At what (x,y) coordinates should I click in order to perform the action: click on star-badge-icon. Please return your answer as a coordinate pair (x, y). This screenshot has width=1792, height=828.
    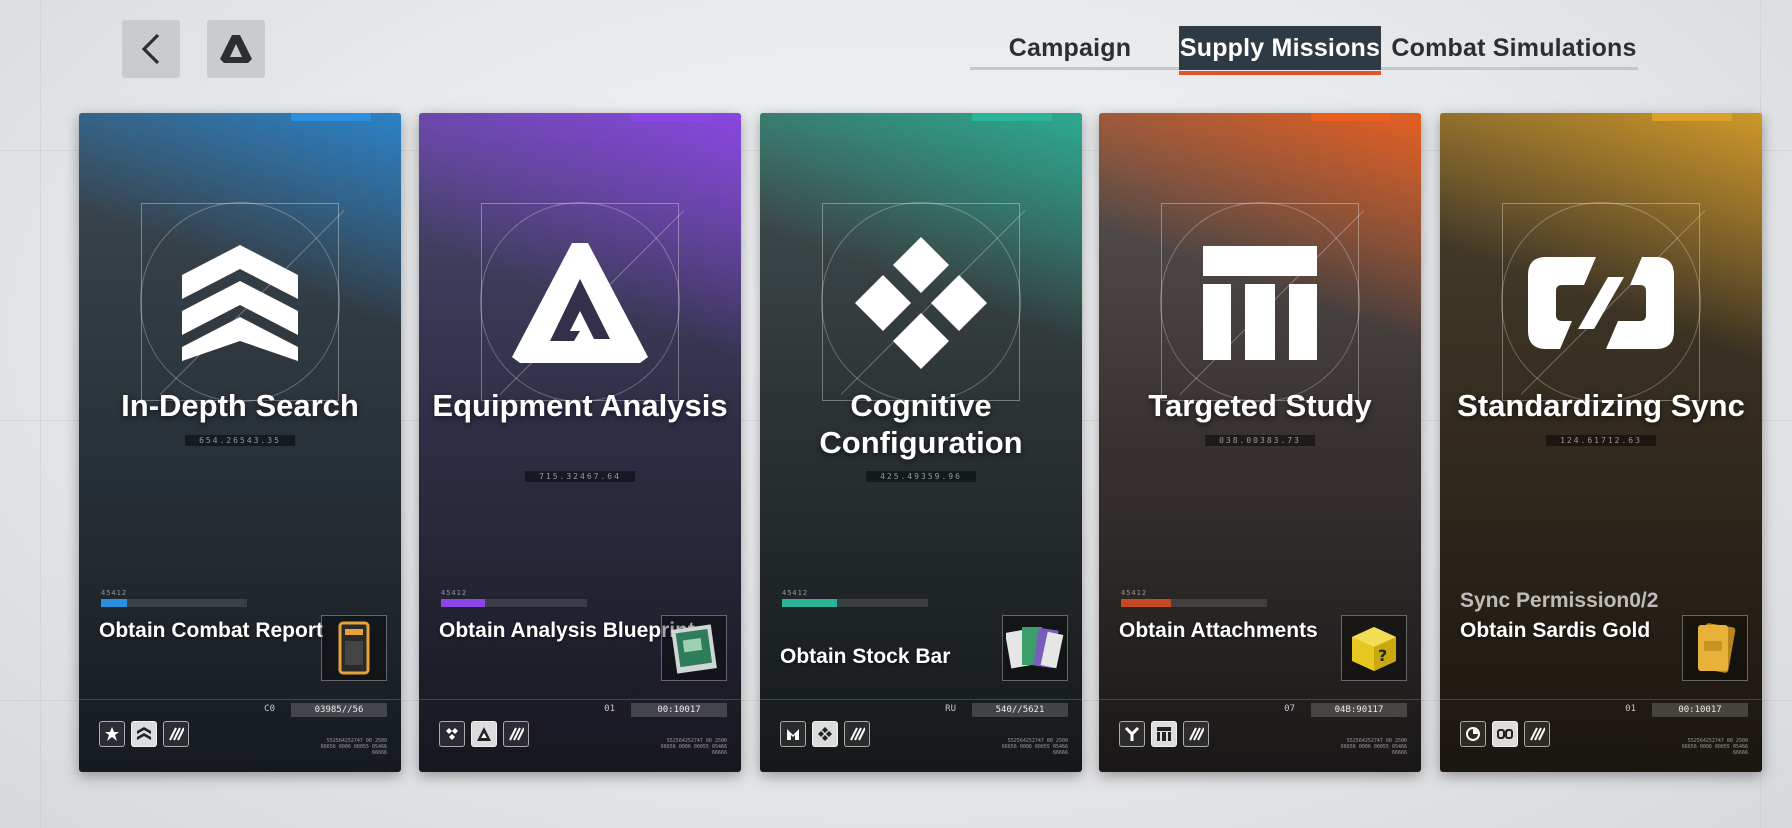
    Looking at the image, I should click on (112, 734).